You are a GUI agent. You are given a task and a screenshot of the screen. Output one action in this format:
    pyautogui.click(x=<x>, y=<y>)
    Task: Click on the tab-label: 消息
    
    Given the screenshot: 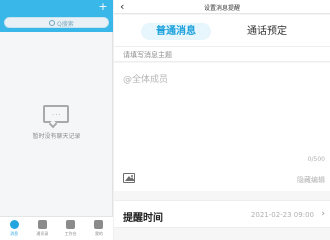 What is the action you would take?
    pyautogui.click(x=14, y=233)
    